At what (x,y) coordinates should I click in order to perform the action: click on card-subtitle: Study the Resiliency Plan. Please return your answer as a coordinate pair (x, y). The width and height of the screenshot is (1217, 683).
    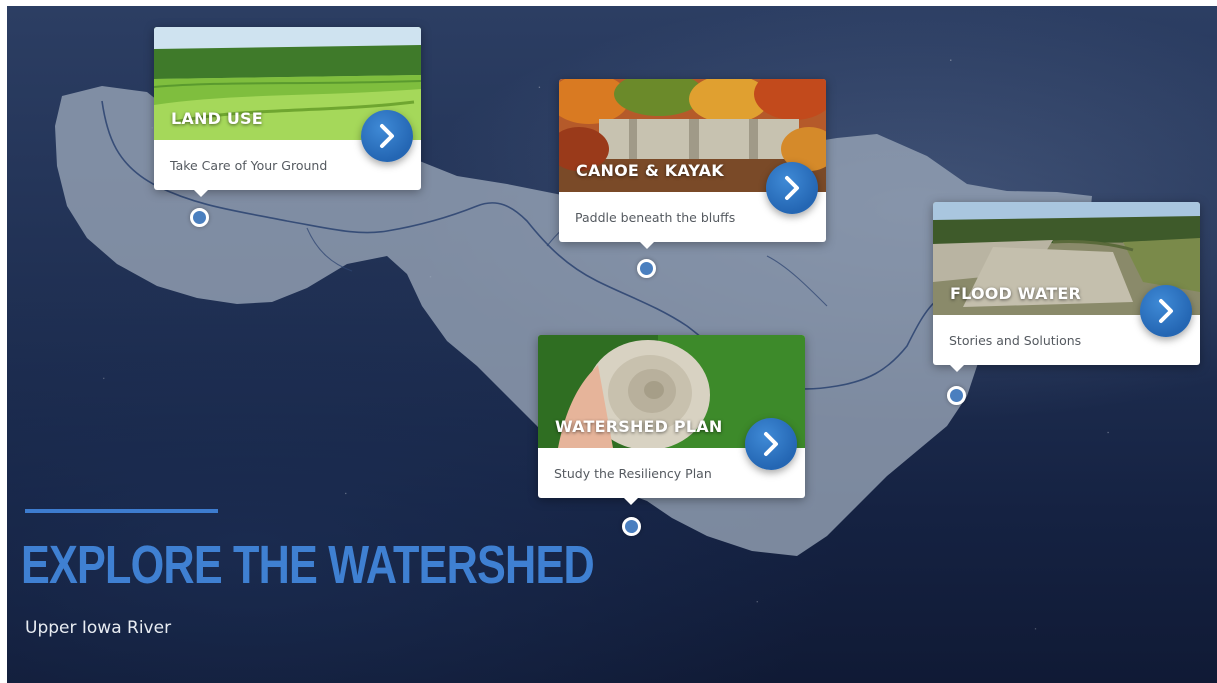
    Looking at the image, I should click on (633, 473).